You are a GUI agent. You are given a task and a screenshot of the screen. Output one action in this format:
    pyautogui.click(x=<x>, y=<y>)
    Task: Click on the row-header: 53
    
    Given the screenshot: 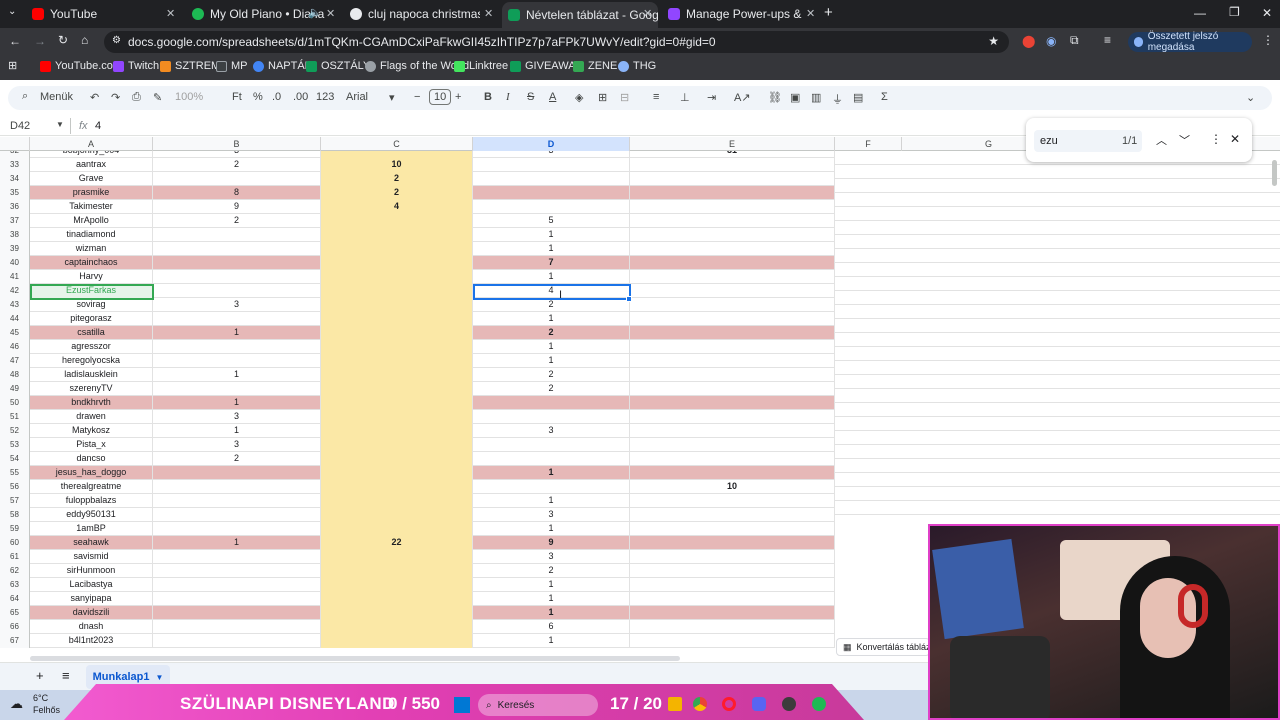 What is the action you would take?
    pyautogui.click(x=15, y=445)
    